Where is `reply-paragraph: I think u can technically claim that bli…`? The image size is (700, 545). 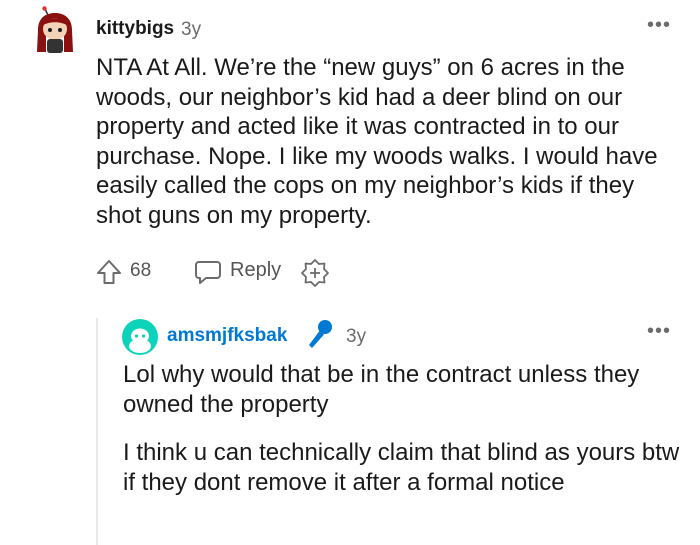 reply-paragraph: I think u can technically claim that bli… is located at coordinates (401, 467).